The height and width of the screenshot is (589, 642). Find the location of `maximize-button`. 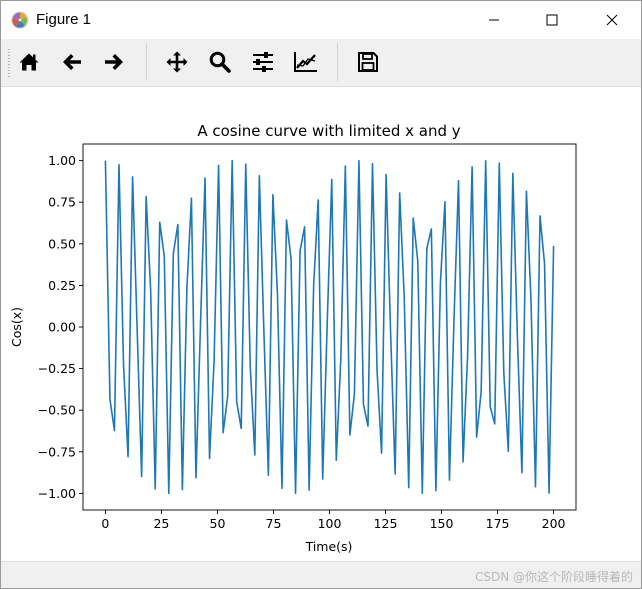

maximize-button is located at coordinates (552, 20).